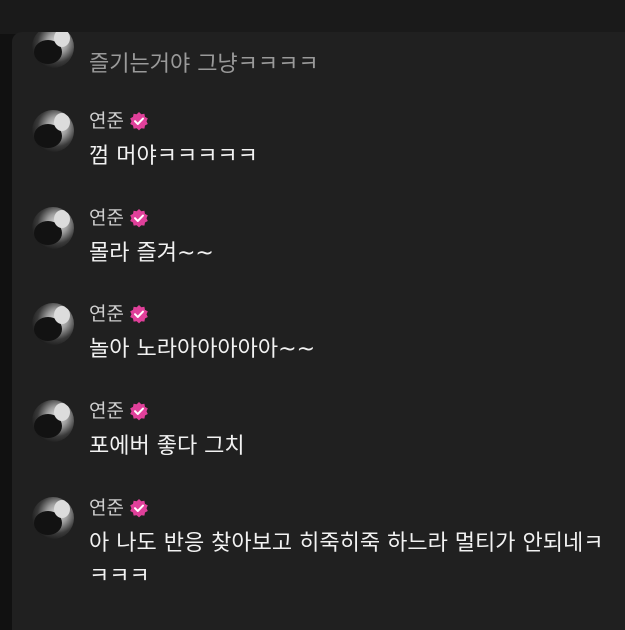 The width and height of the screenshot is (625, 630). I want to click on message-text: 포에버 좋다 그치, so click(167, 446).